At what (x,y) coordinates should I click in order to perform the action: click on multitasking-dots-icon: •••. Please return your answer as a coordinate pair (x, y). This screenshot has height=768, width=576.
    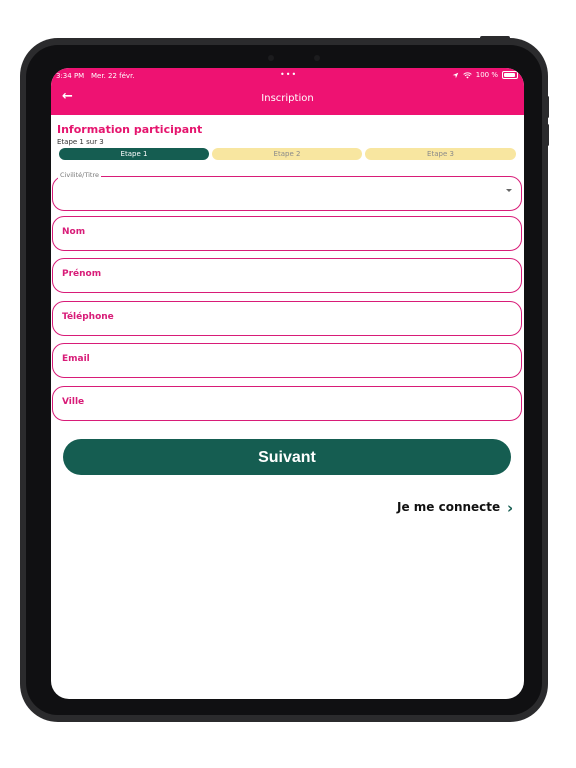
    Looking at the image, I should click on (288, 74).